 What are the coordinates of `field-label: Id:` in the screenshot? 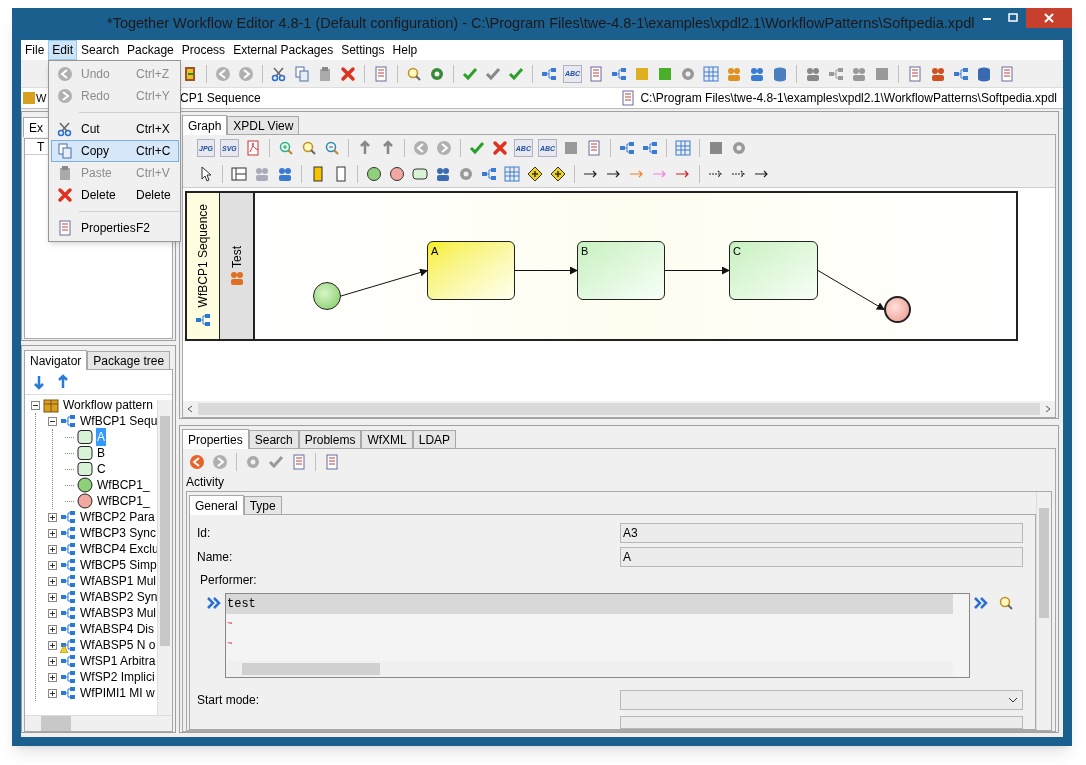 It's located at (204, 533).